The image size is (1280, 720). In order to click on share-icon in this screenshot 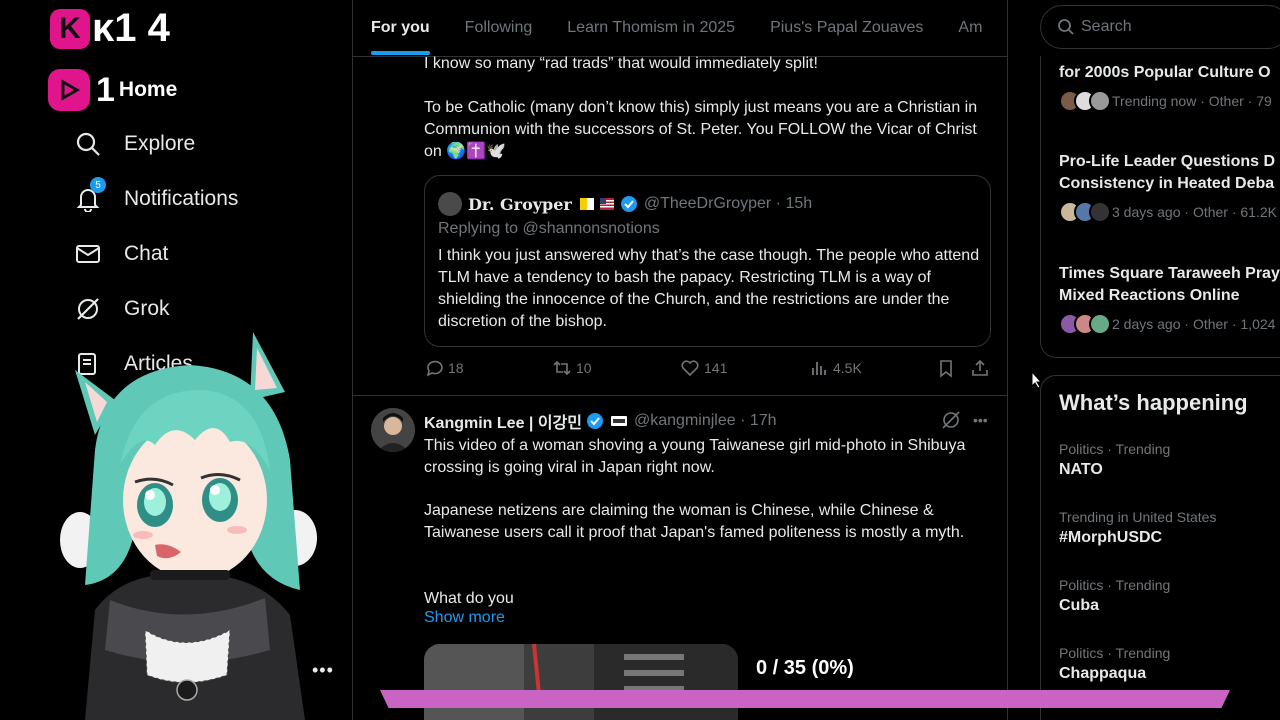, I will do `click(980, 367)`.